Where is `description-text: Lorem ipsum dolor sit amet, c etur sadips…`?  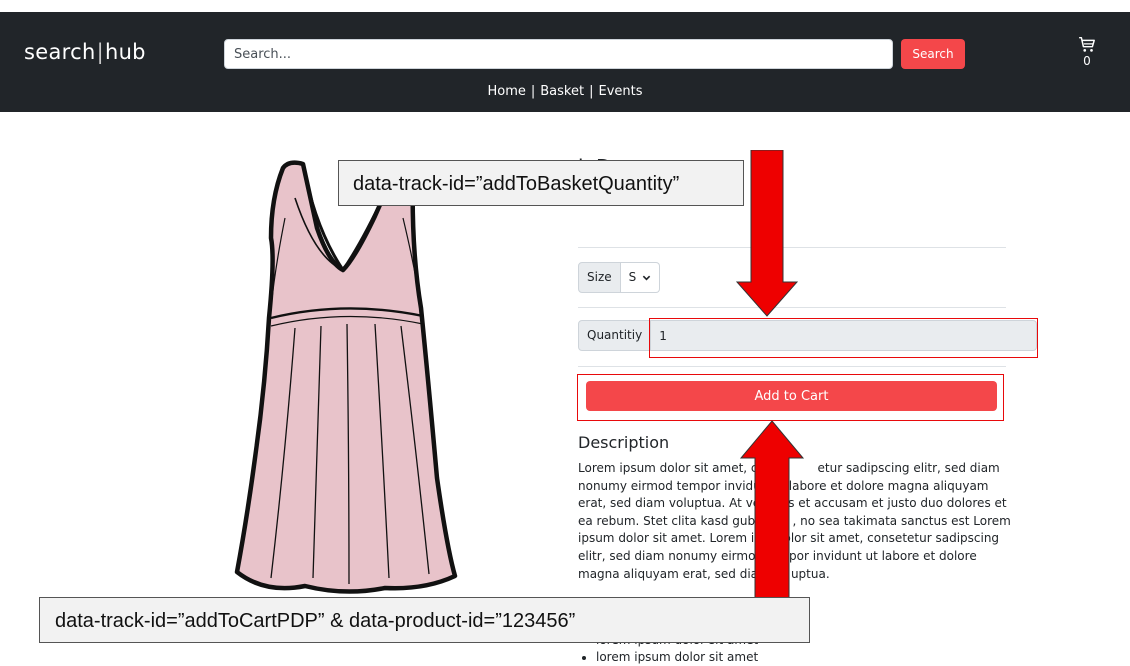
description-text: Lorem ipsum dolor sit amet, c etur sadips… is located at coordinates (808, 521).